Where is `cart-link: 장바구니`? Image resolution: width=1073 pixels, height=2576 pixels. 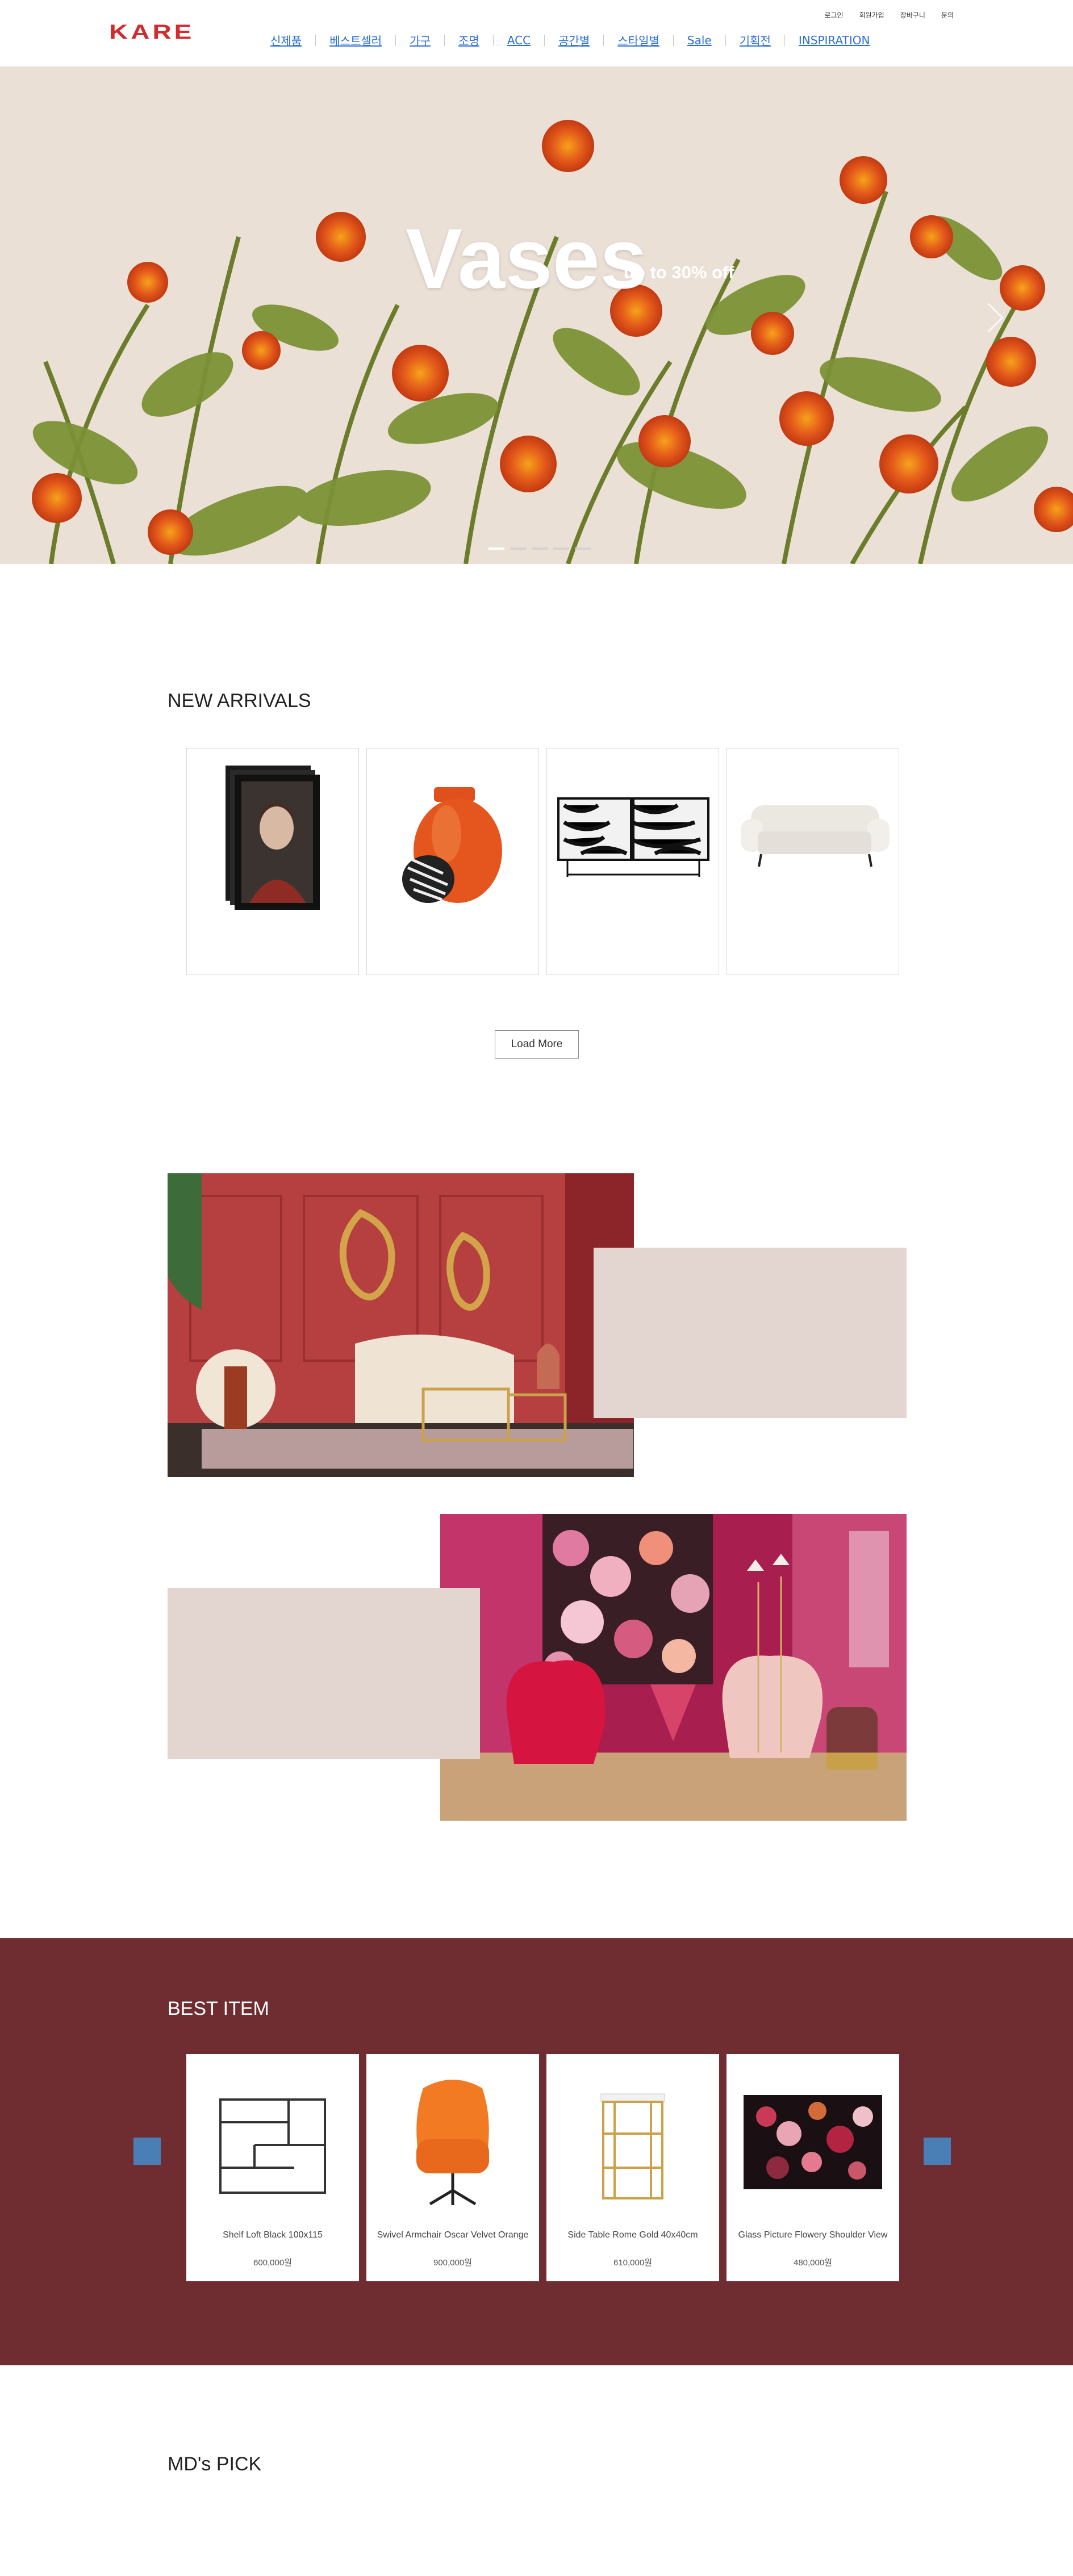
cart-link: 장바구니 is located at coordinates (912, 15).